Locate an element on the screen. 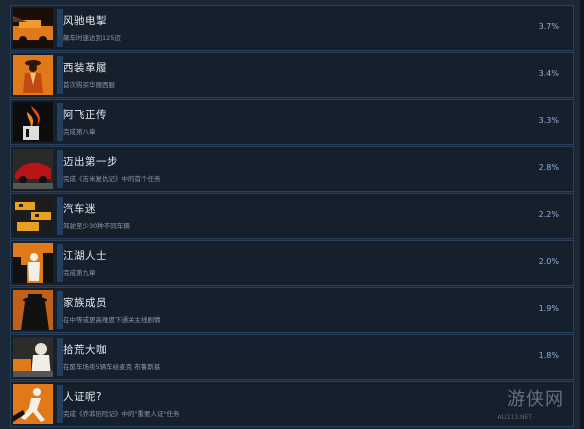  achievement-title: 迈出第一步 is located at coordinates (90, 162).